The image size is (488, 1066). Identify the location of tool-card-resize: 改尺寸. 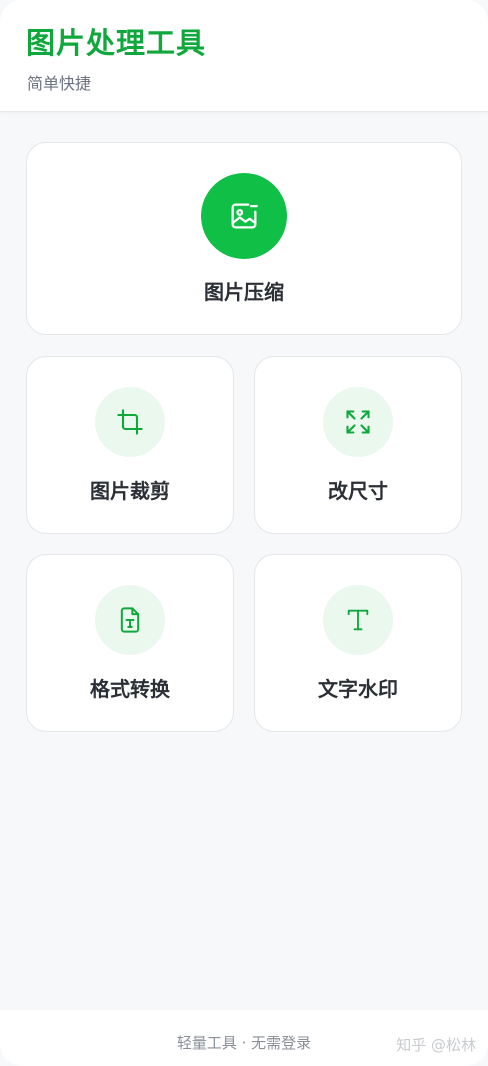
(358, 445).